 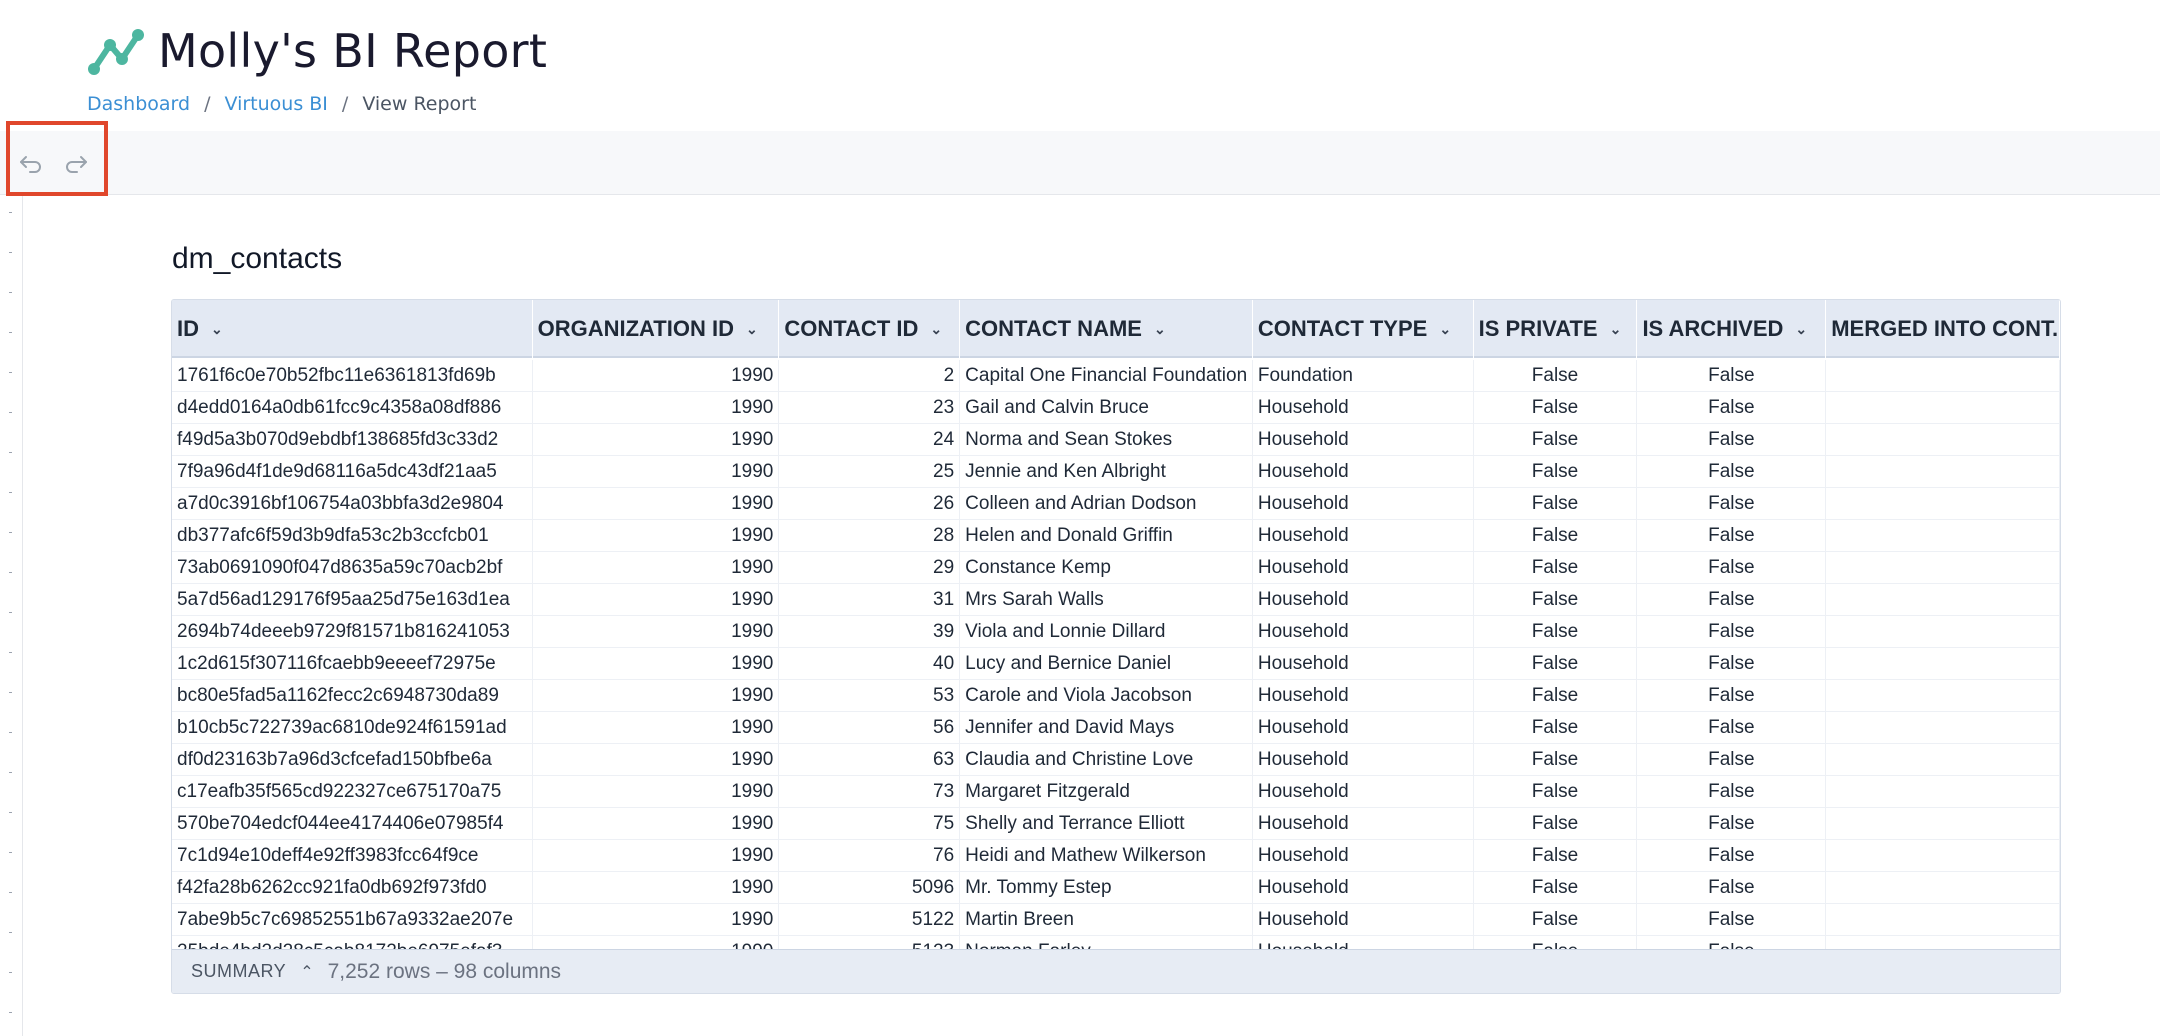 I want to click on cell-id: 7c1d94e10deff4e92ff3983fcc64f9ce, so click(x=352, y=856).